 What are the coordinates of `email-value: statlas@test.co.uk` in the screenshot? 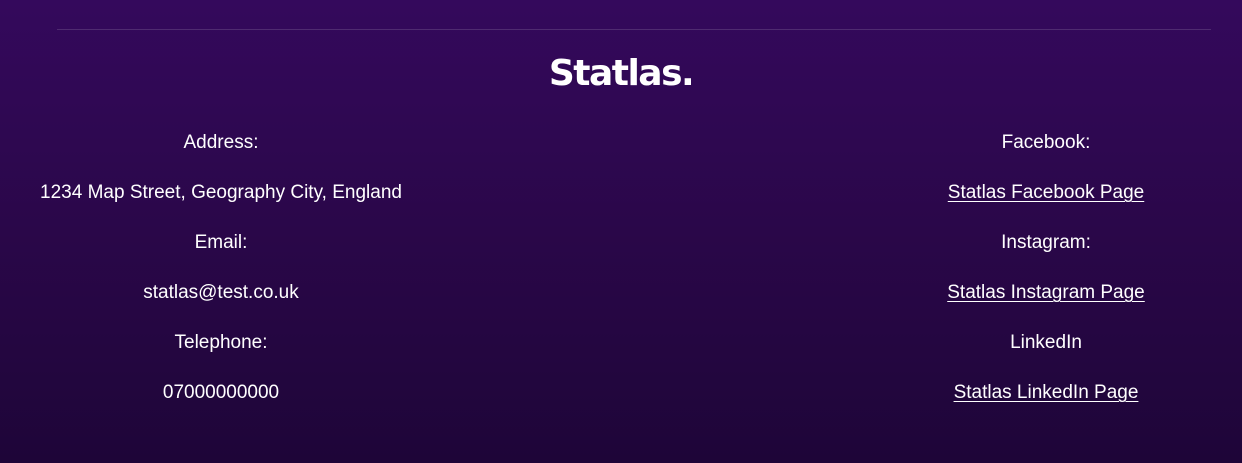 It's located at (221, 292).